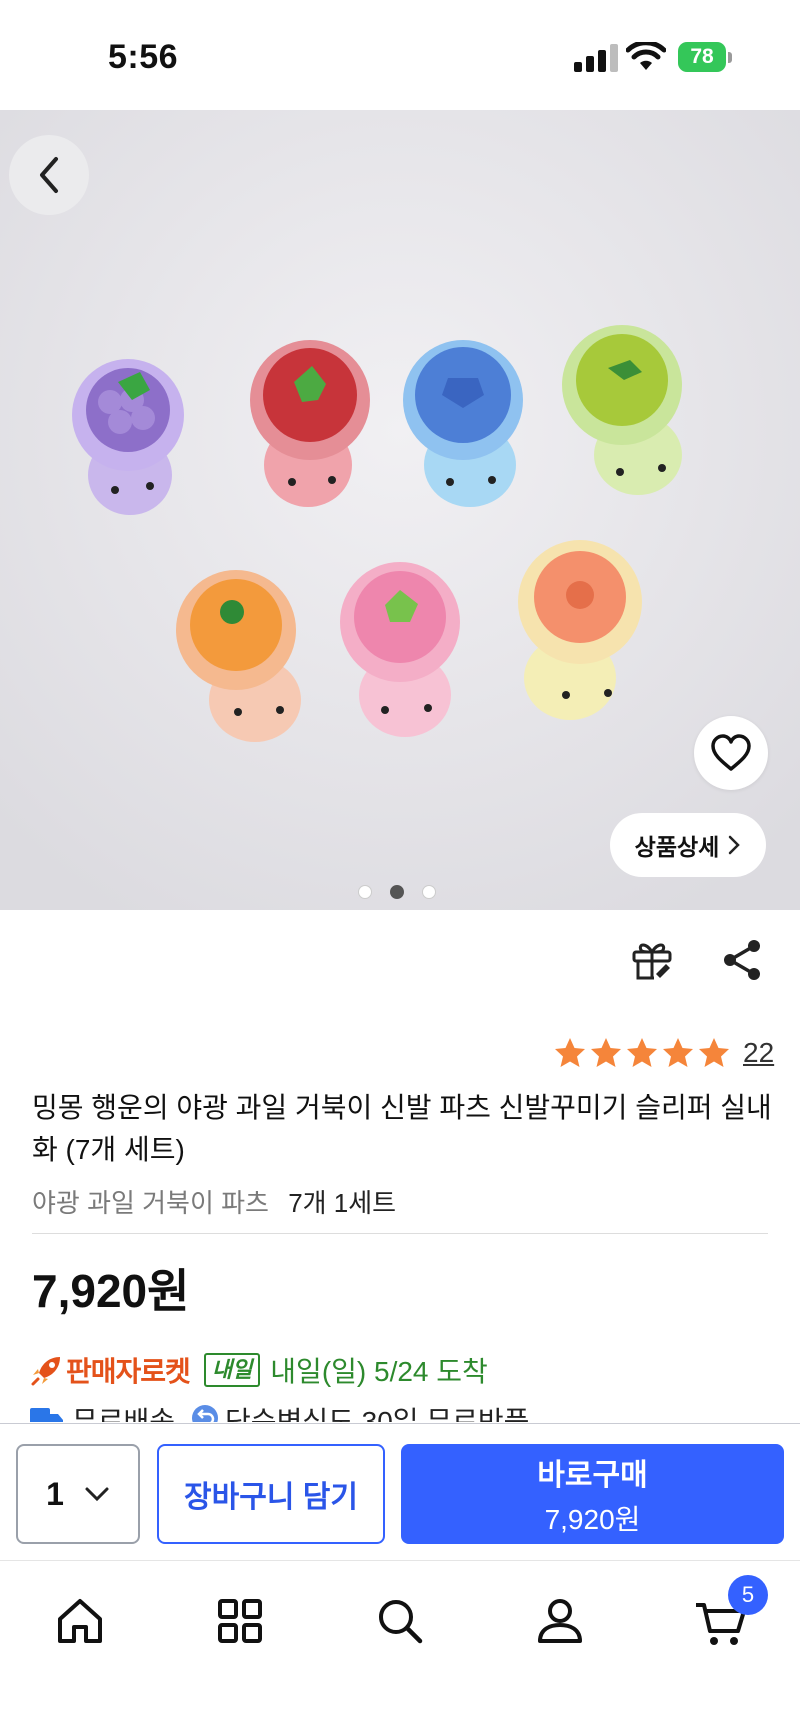  What do you see at coordinates (342, 1203) in the screenshot?
I see `option-value: 7개 1세트` at bounding box center [342, 1203].